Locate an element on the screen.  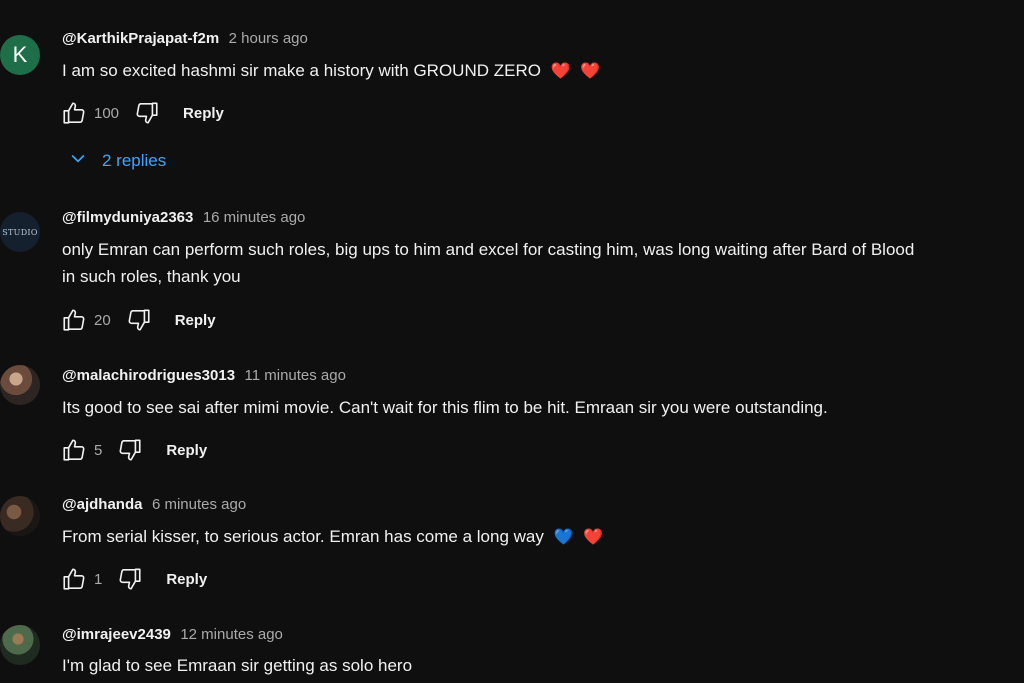
comment-timestamp: 2 hours ago is located at coordinates (268, 38).